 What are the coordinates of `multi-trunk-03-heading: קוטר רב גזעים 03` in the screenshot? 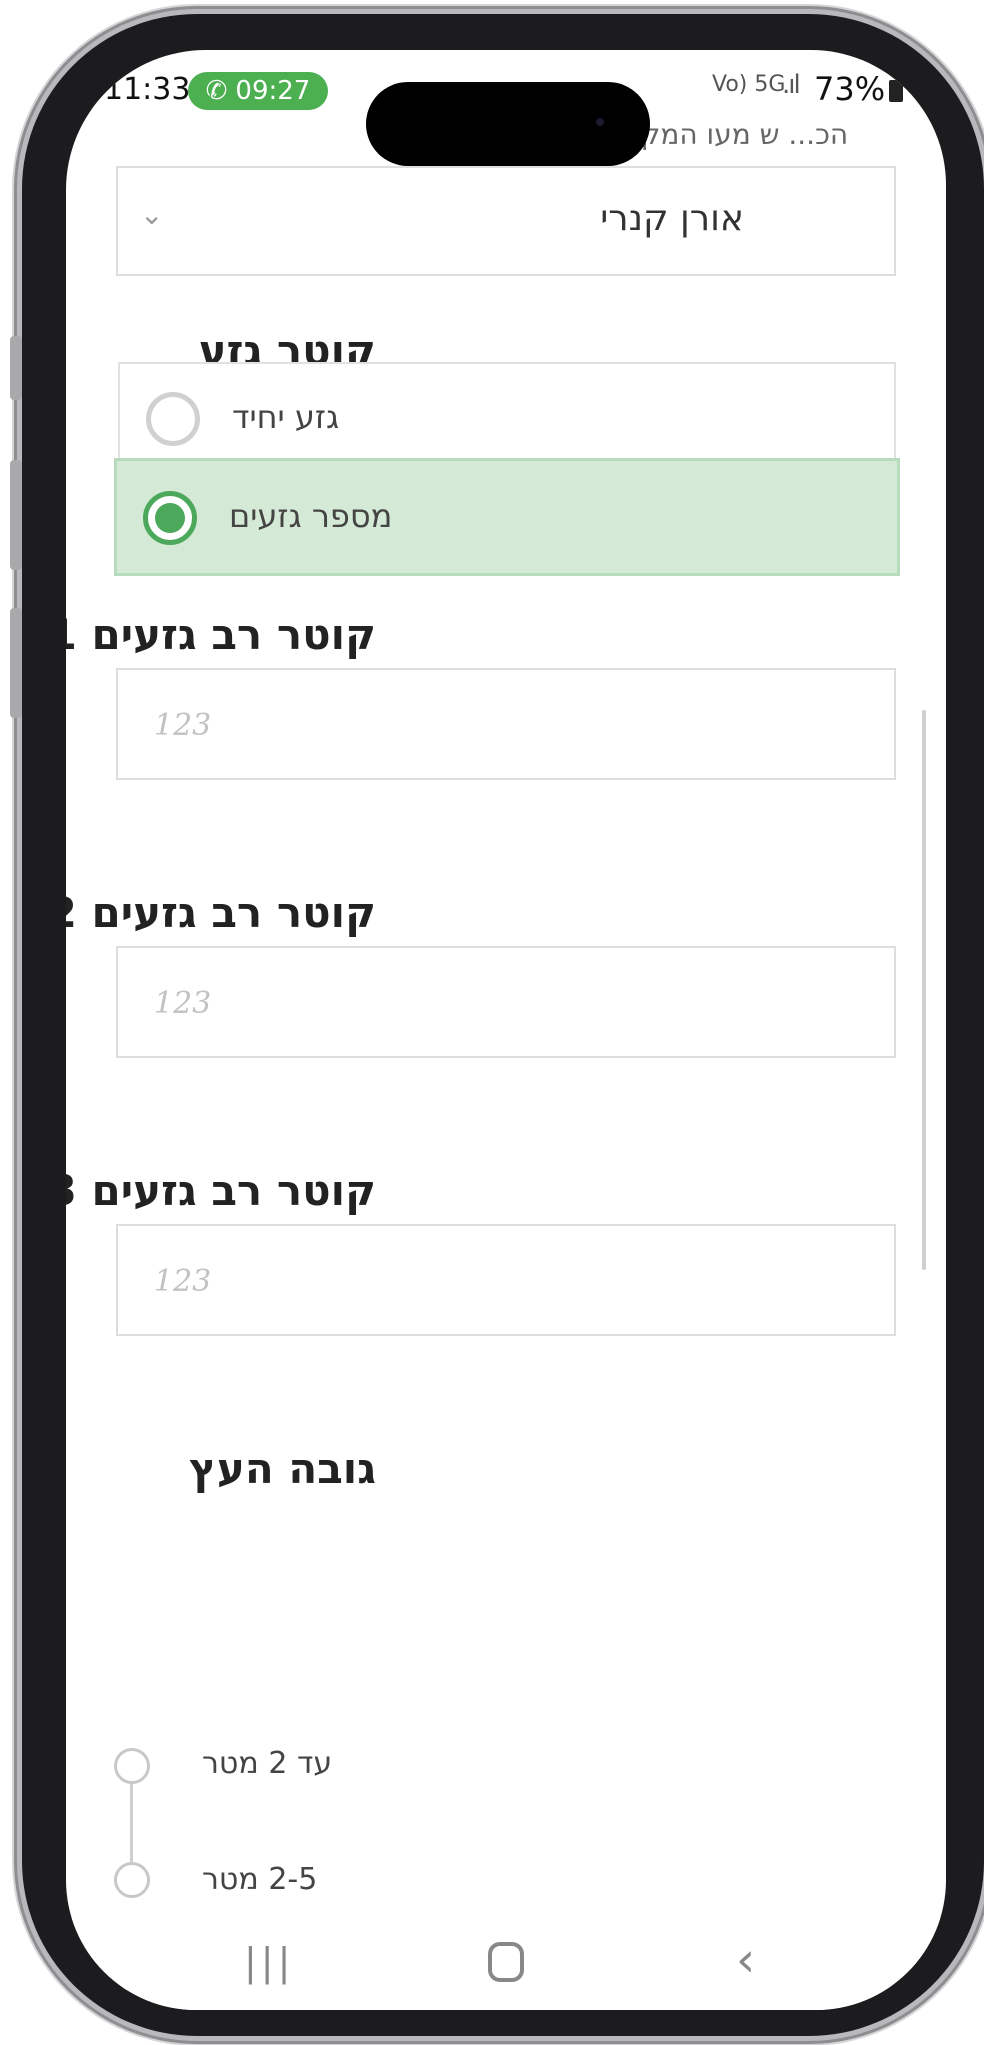 It's located at (221, 1190).